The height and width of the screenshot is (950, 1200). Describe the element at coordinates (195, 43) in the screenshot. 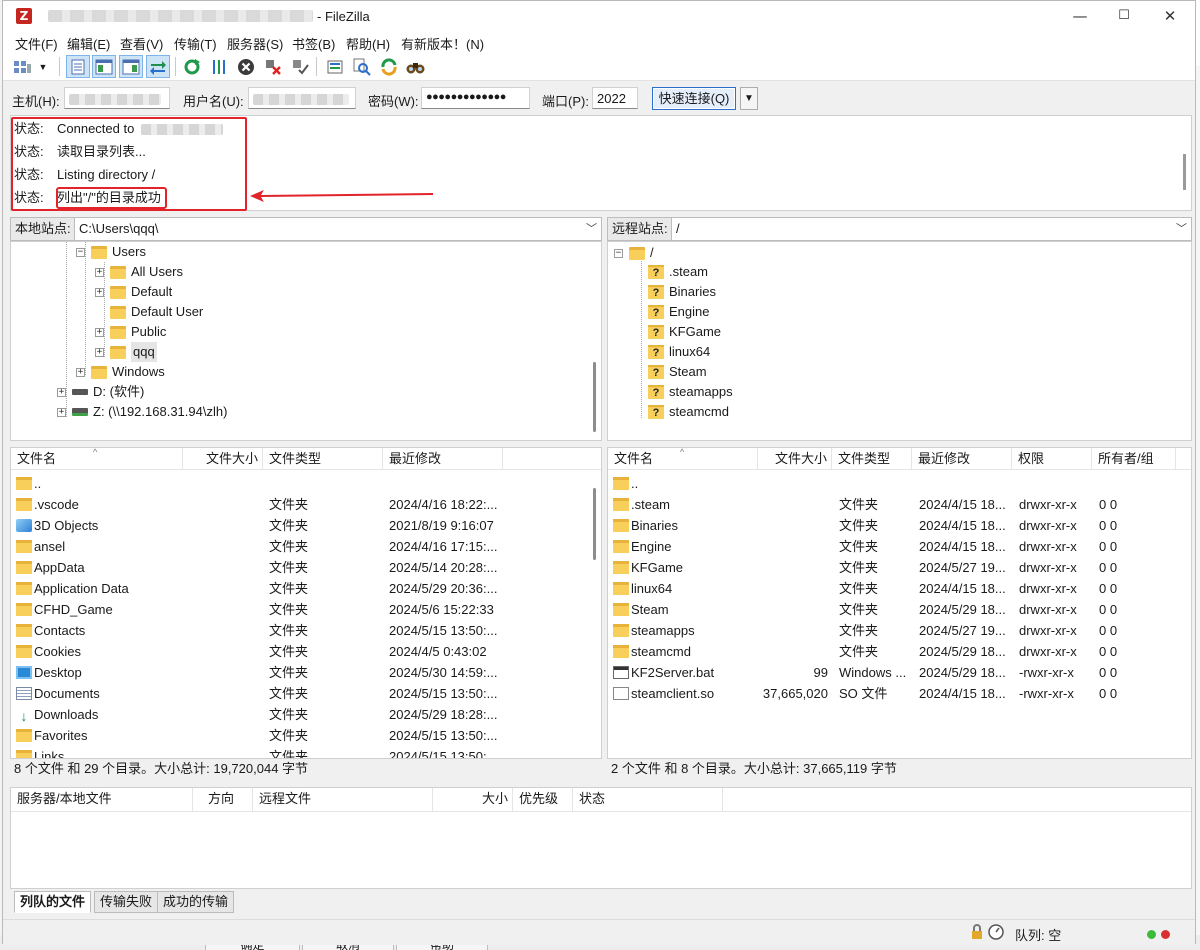

I see `menu-transfer: 传输(T)` at that location.